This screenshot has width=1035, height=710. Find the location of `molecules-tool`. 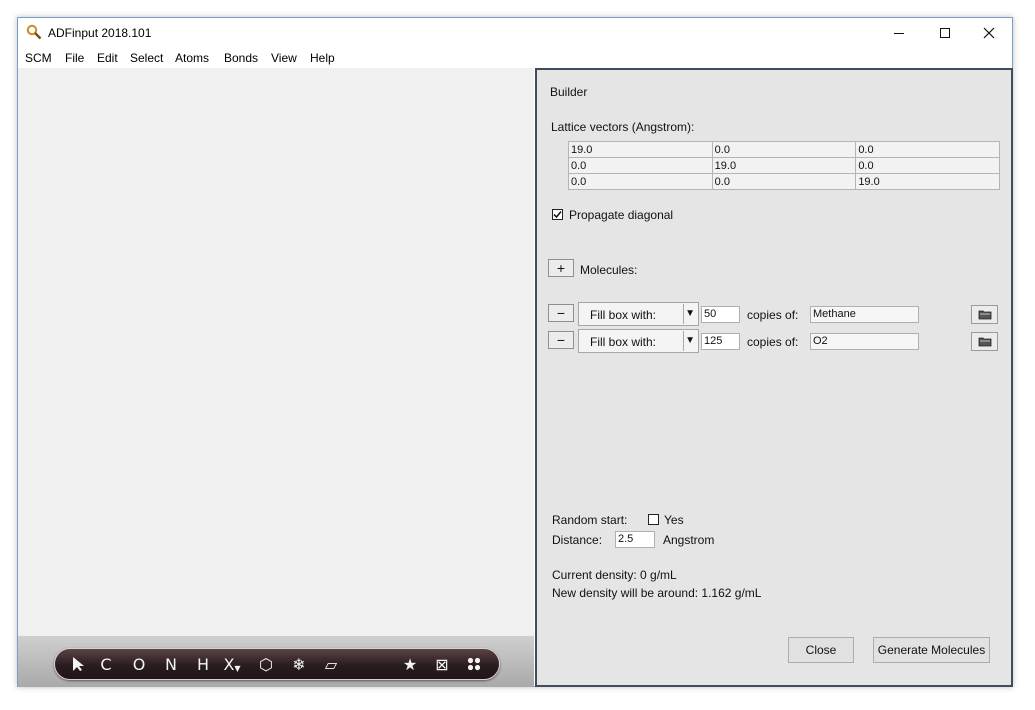

molecules-tool is located at coordinates (474, 664).